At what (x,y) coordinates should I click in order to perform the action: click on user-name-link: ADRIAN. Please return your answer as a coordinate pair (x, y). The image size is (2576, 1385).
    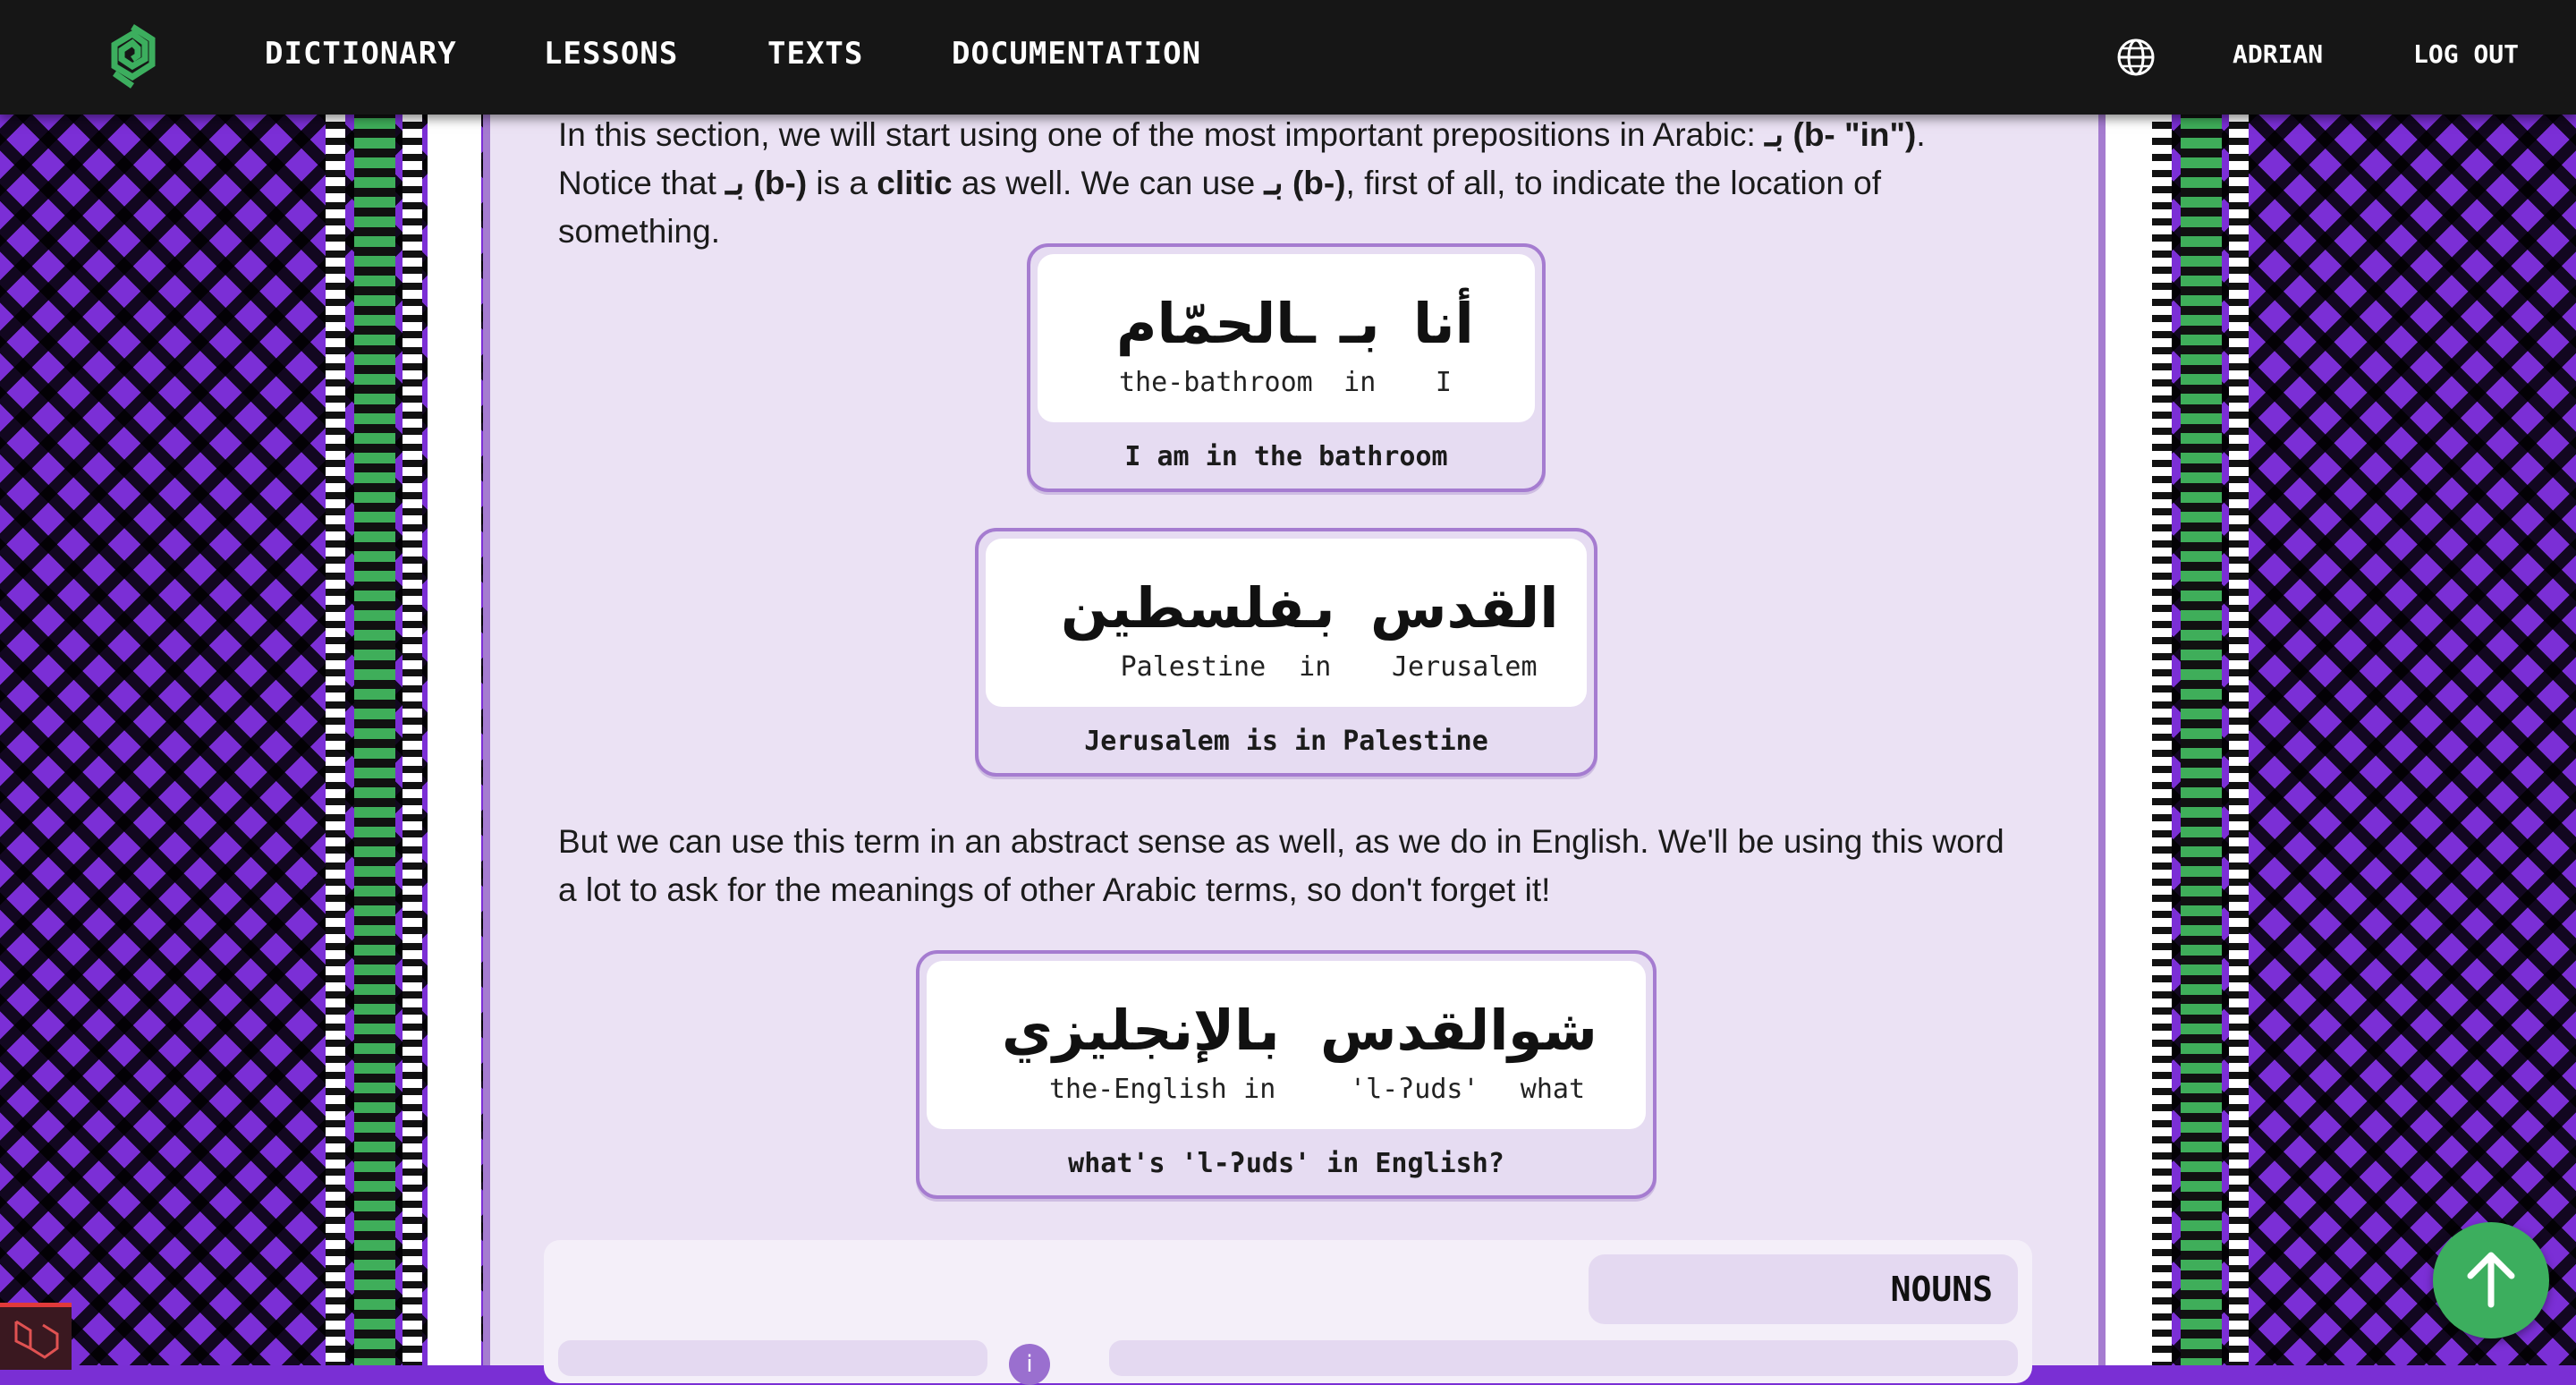
    Looking at the image, I should click on (2278, 54).